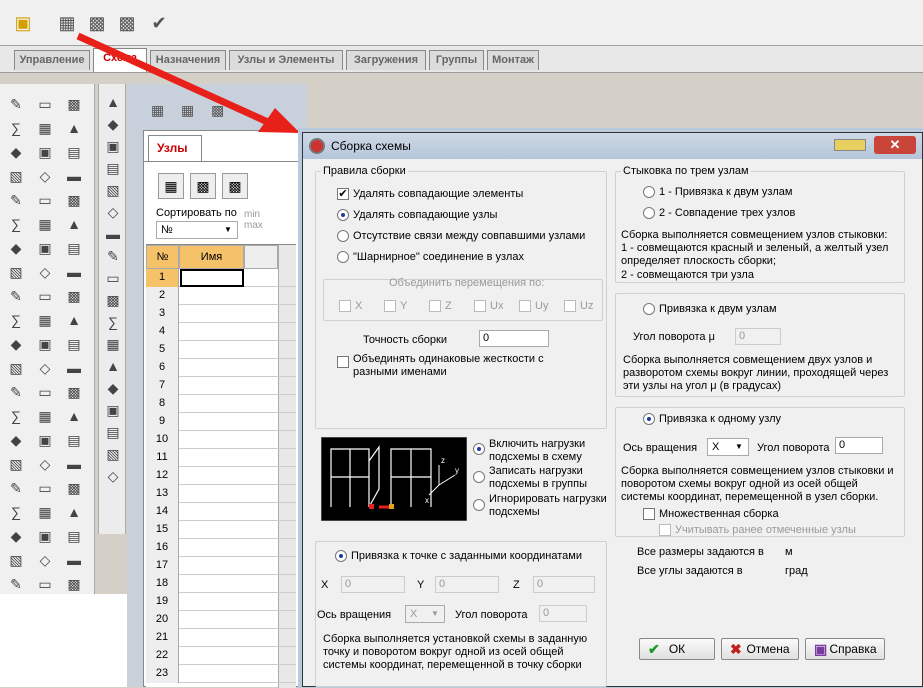 The width and height of the screenshot is (923, 688). Describe the element at coordinates (343, 194) in the screenshot. I see `delete-elements-checkbox: ✔` at that location.